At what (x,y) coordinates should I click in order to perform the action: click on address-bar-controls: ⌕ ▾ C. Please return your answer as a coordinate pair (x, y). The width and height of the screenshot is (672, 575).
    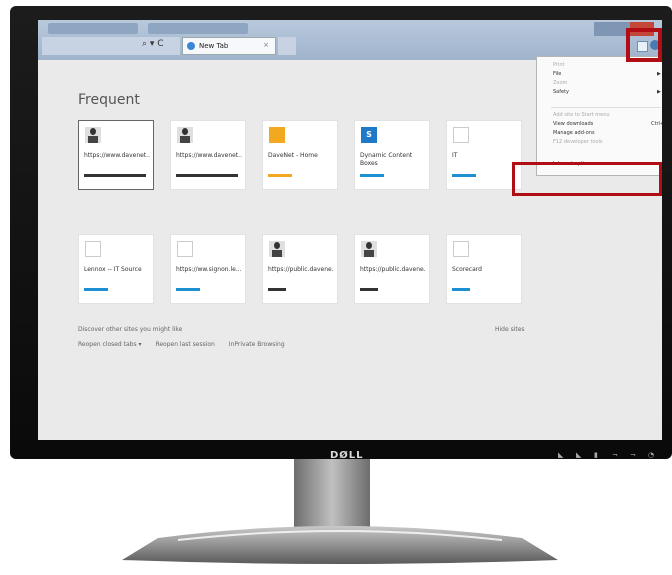
    Looking at the image, I should click on (153, 44).